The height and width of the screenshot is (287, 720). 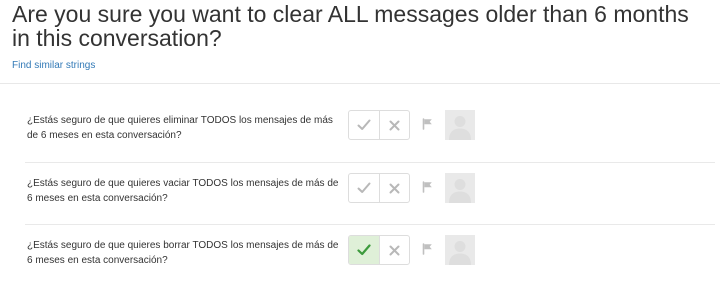 What do you see at coordinates (53, 65) in the screenshot?
I see `find-similar-strings-link: Find similar strings` at bounding box center [53, 65].